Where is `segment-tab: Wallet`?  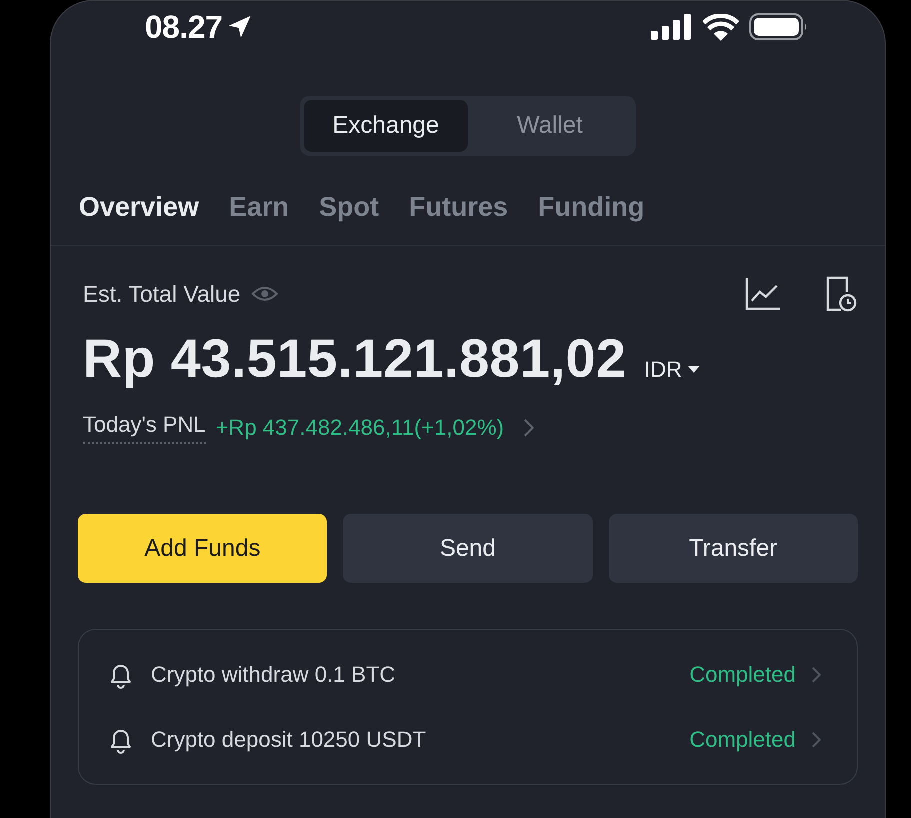
segment-tab: Wallet is located at coordinates (550, 126).